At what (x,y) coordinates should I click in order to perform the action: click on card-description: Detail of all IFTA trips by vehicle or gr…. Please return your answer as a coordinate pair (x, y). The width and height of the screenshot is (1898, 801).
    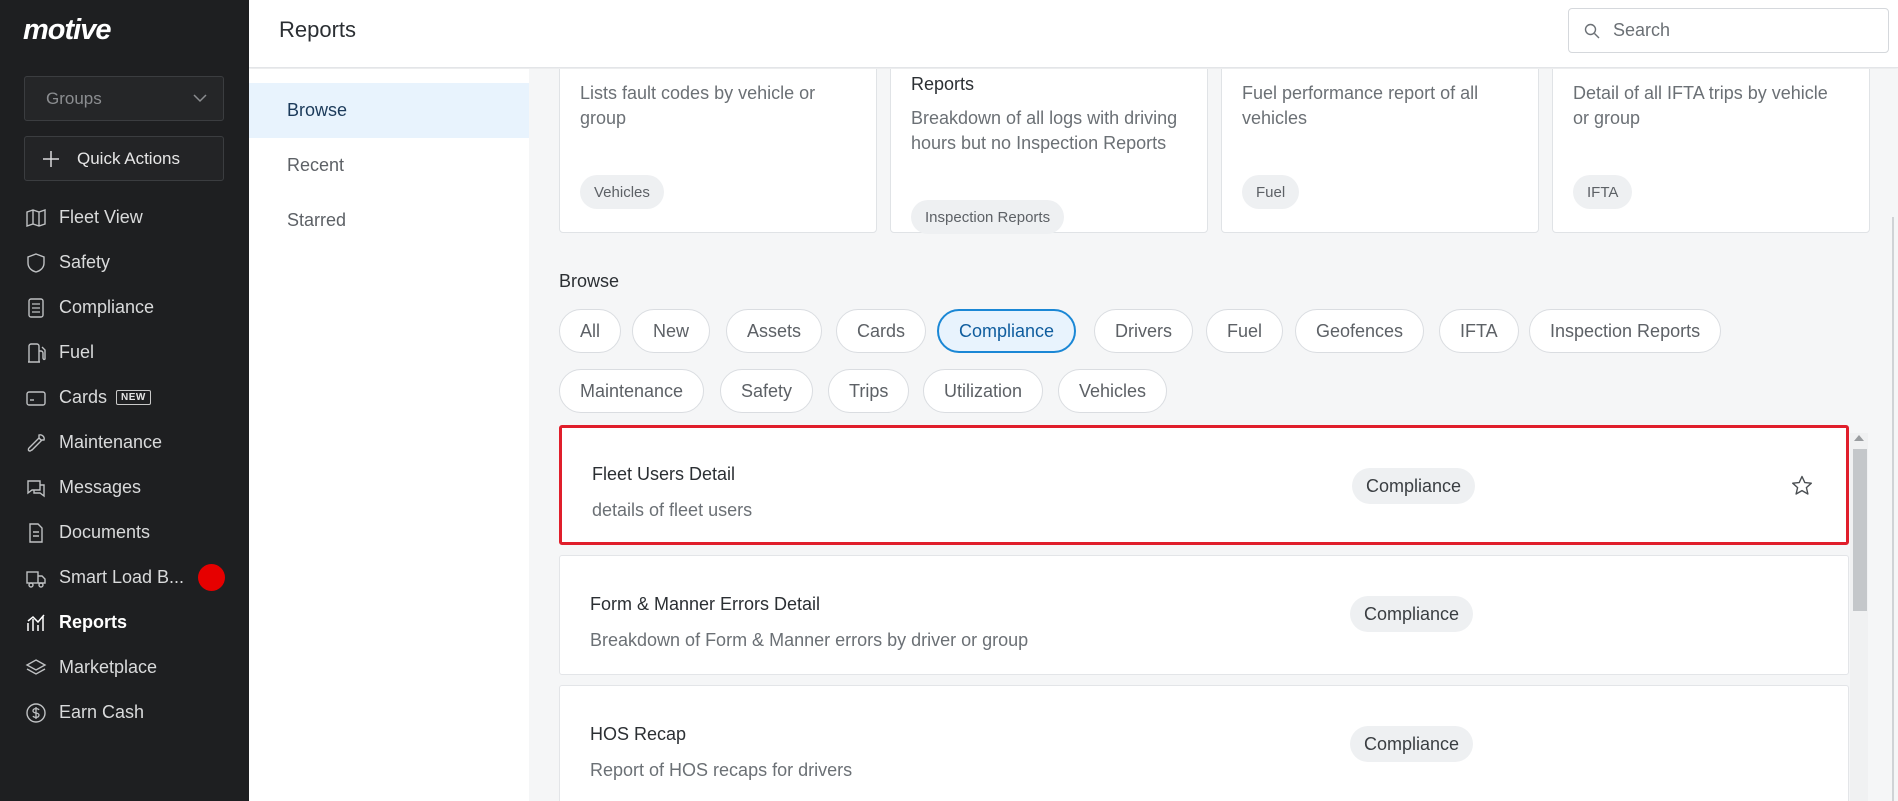
    Looking at the image, I should click on (1700, 105).